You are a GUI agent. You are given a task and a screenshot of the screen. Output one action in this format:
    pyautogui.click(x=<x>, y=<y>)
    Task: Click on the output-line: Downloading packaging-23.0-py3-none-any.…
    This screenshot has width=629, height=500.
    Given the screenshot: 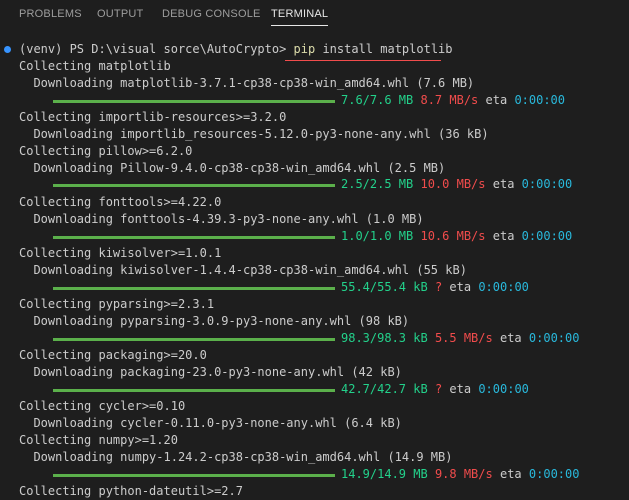 What is the action you would take?
    pyautogui.click(x=210, y=372)
    